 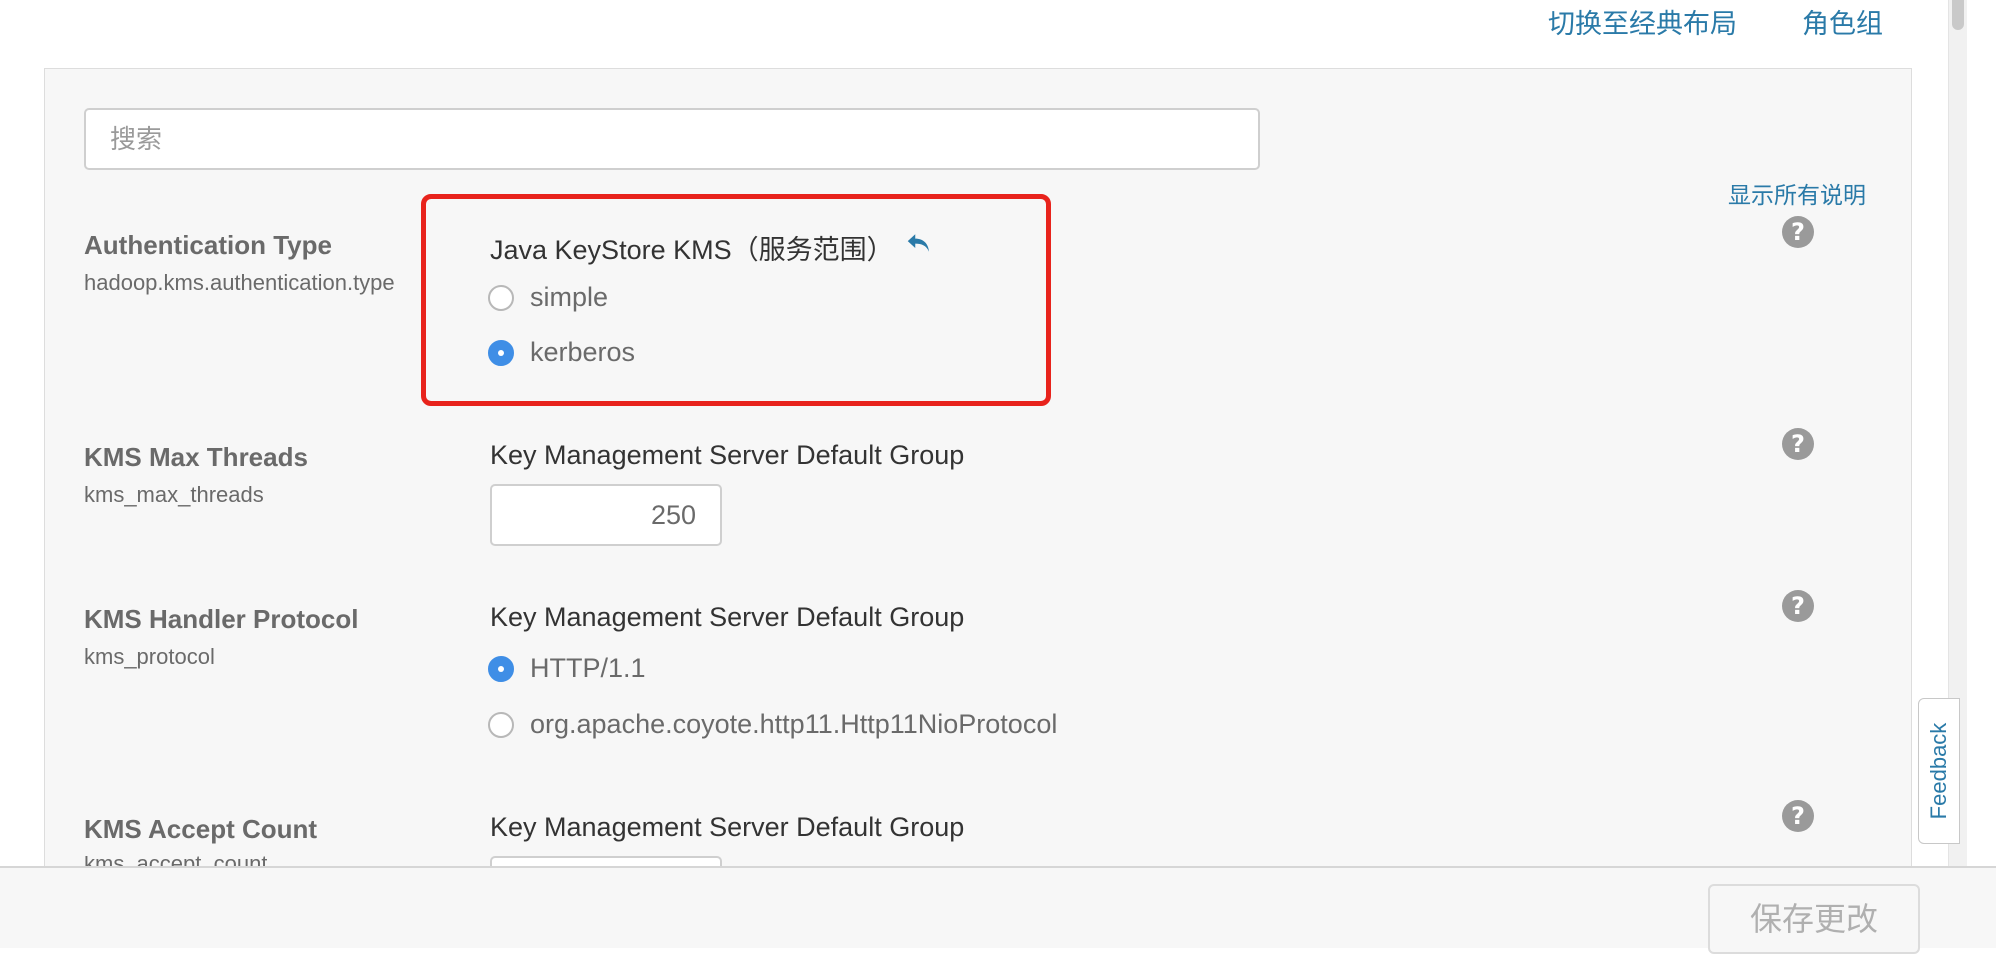 What do you see at coordinates (201, 829) in the screenshot?
I see `property-name-kms-accept-count: KMS Accept Count` at bounding box center [201, 829].